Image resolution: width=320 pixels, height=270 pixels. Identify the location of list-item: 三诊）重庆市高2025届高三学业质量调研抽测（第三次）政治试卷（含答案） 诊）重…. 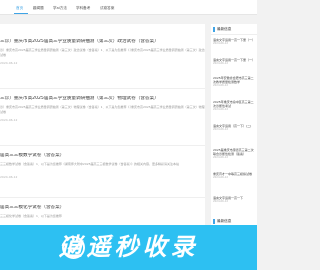
(102, 64).